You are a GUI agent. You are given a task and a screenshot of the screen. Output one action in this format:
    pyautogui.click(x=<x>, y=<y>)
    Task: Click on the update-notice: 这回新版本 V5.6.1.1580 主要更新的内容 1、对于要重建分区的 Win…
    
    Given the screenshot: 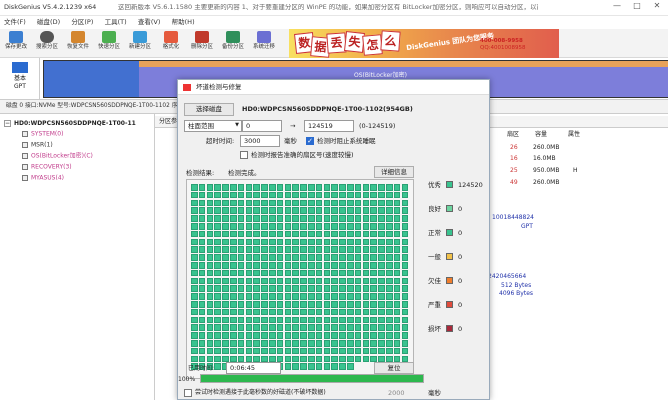 What is the action you would take?
    pyautogui.click(x=328, y=7)
    